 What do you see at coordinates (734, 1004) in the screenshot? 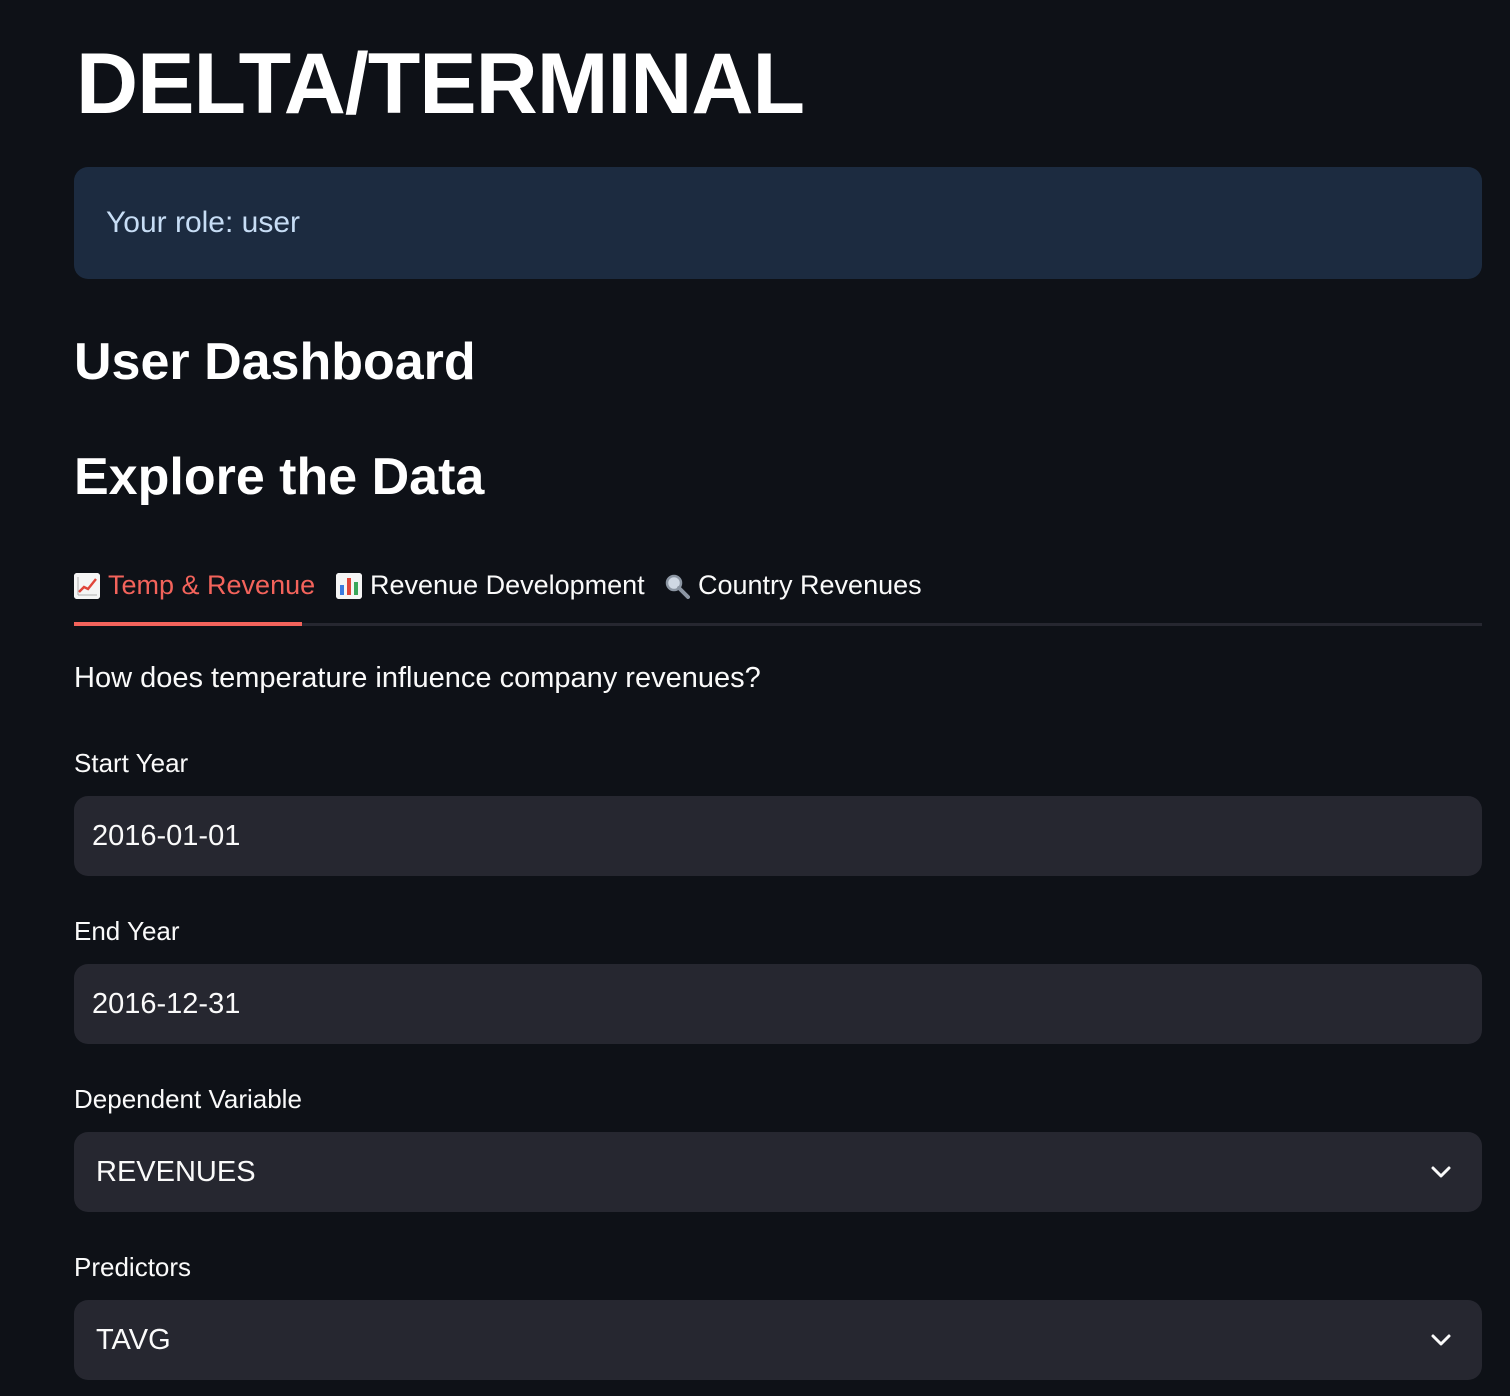
I see `end-year-input` at bounding box center [734, 1004].